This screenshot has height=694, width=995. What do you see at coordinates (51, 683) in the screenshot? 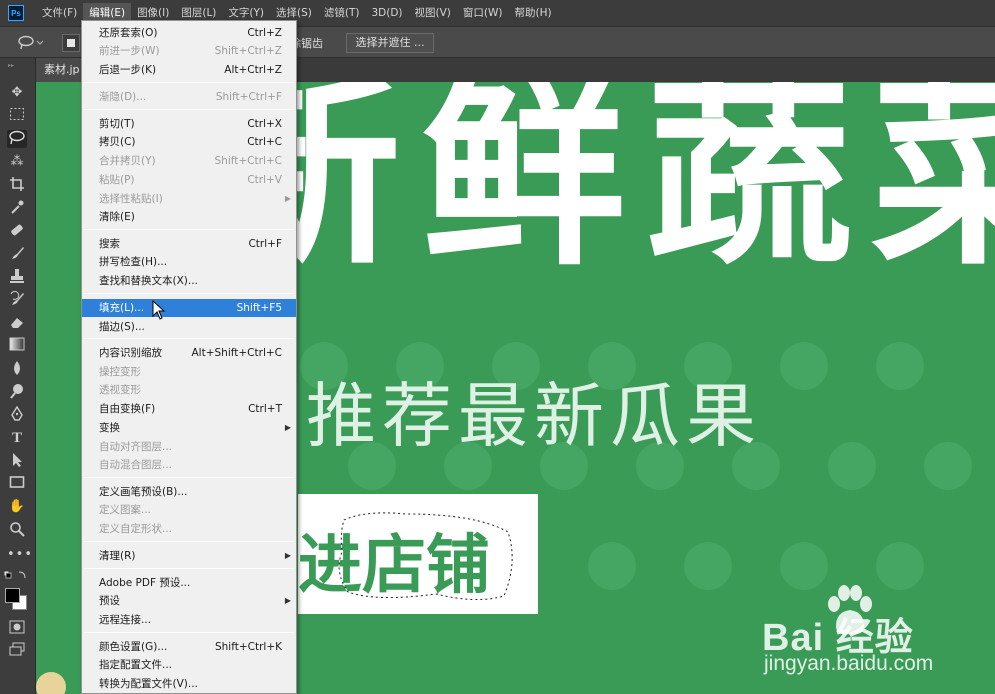
I see `fruit-image-fragment` at bounding box center [51, 683].